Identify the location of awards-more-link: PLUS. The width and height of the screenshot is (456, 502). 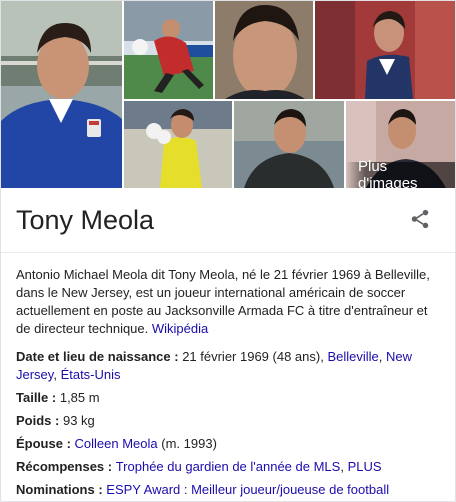
(365, 466).